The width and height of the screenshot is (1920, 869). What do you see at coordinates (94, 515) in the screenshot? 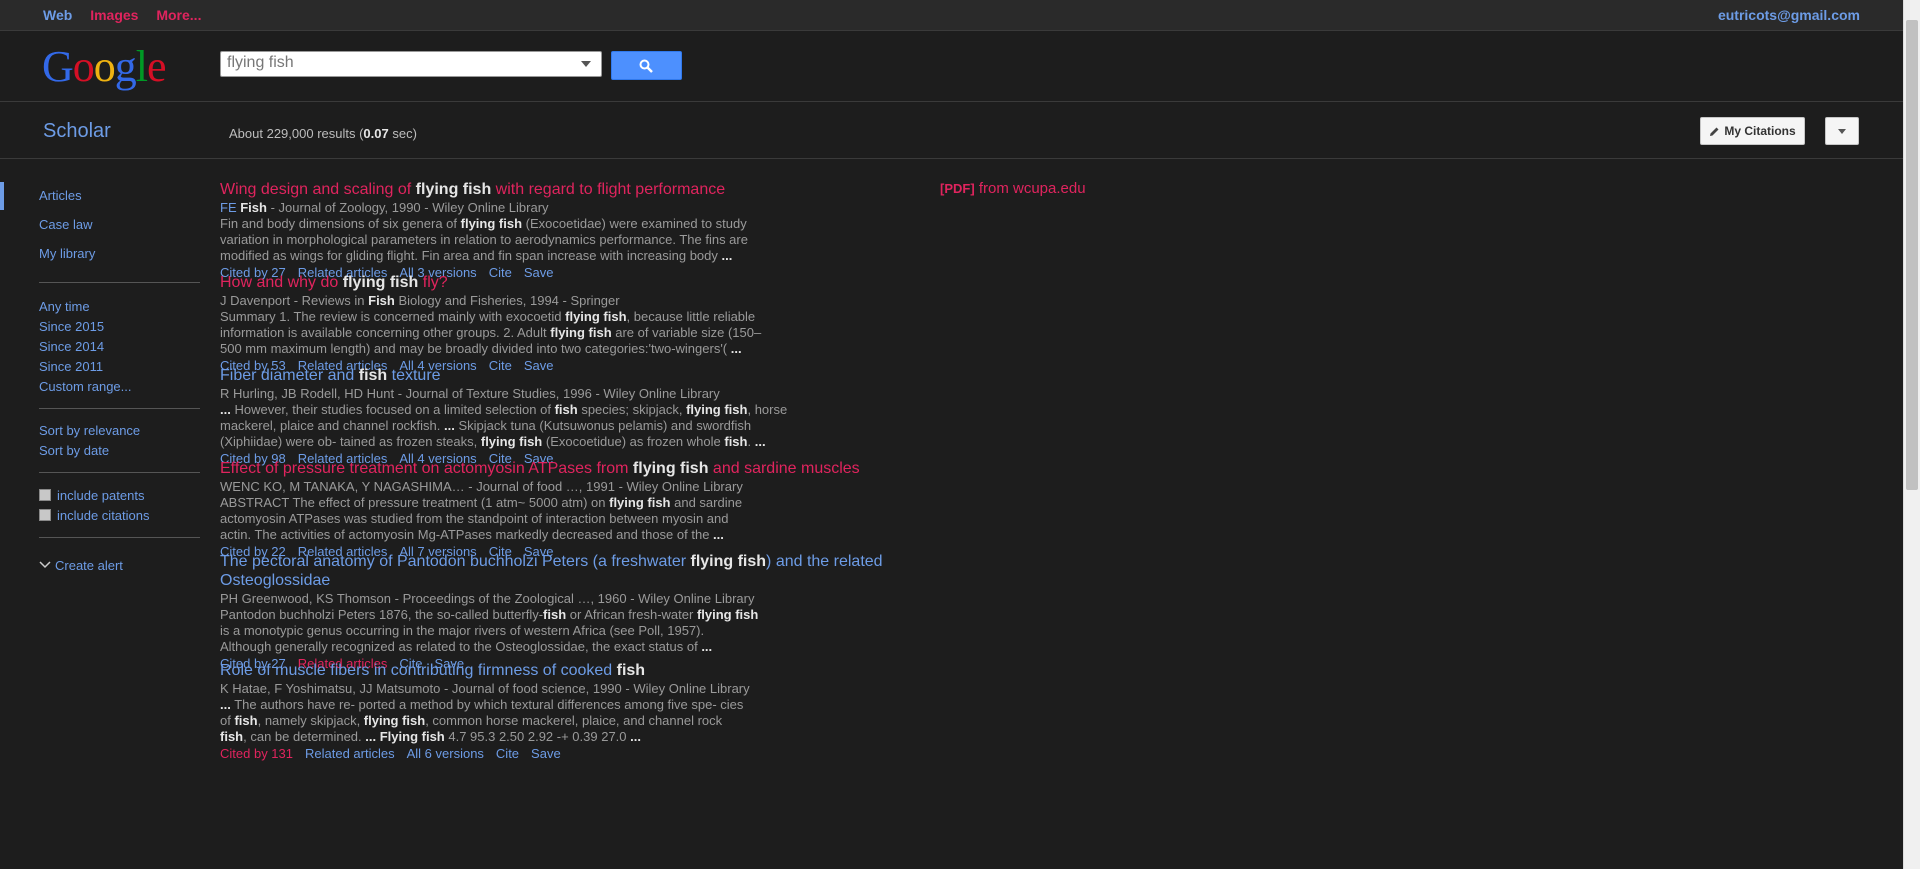
I see `include-citations-option: include citations` at bounding box center [94, 515].